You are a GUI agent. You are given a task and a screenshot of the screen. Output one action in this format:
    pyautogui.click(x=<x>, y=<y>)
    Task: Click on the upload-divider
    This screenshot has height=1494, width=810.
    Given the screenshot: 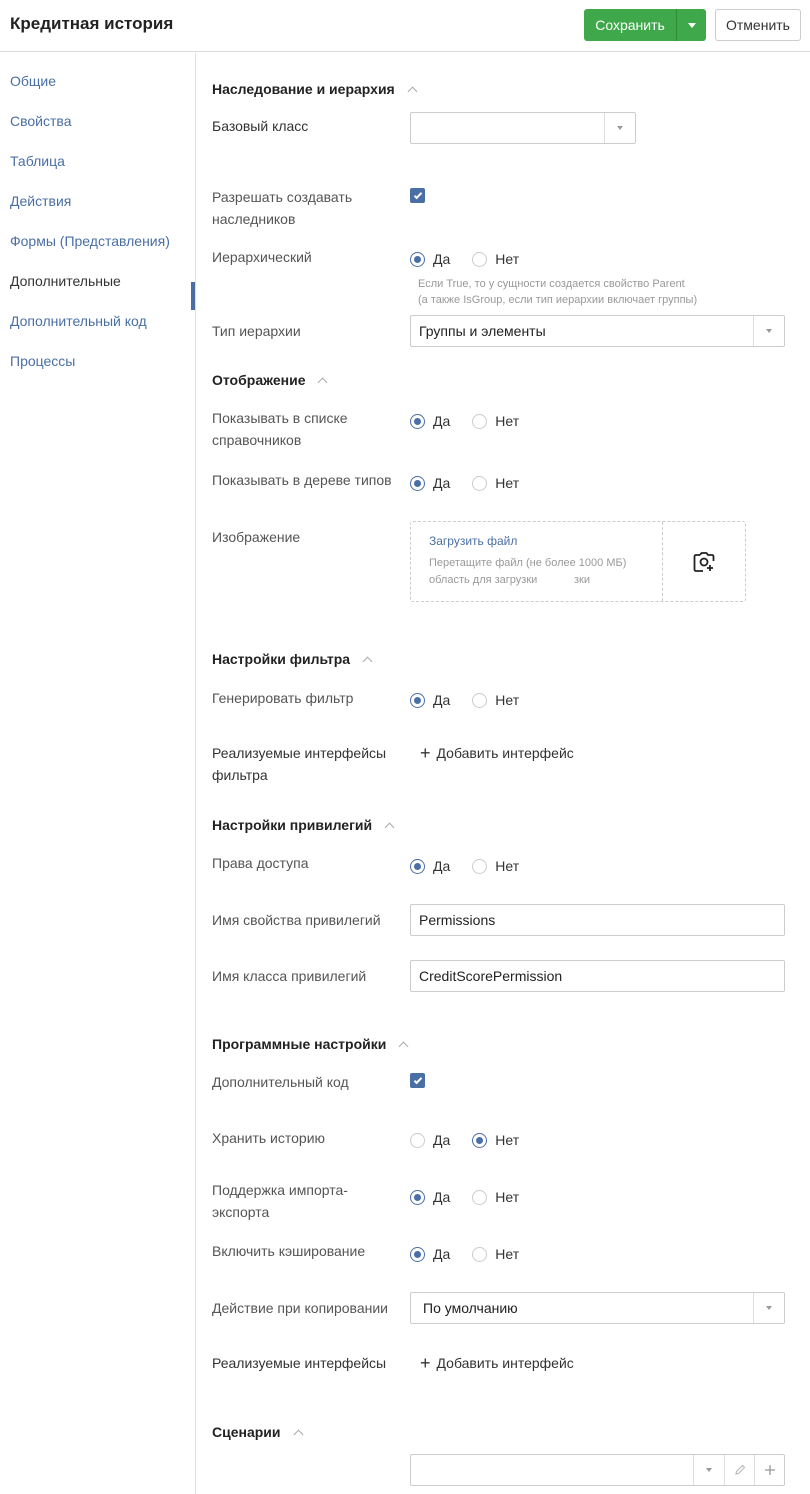 What is the action you would take?
    pyautogui.click(x=662, y=561)
    